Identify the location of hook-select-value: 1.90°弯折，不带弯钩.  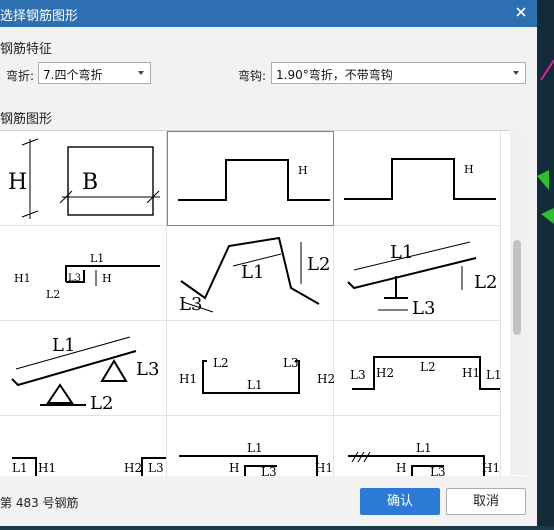
(334, 75).